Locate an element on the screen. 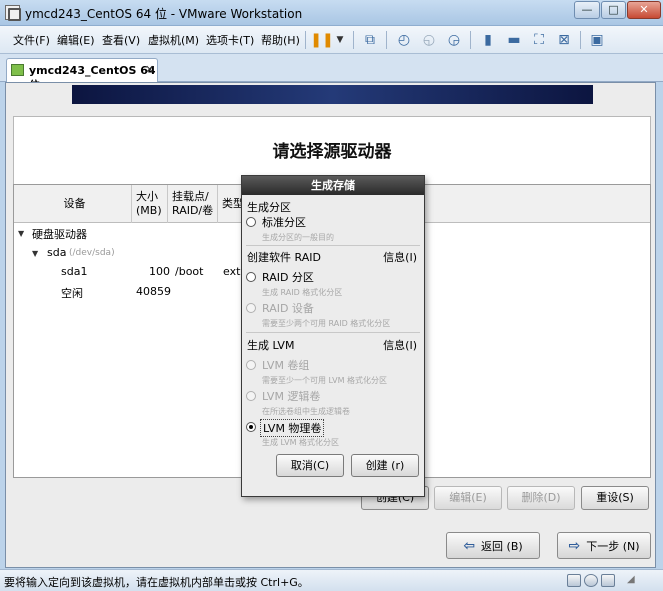  maximize-button: □ is located at coordinates (613, 10).